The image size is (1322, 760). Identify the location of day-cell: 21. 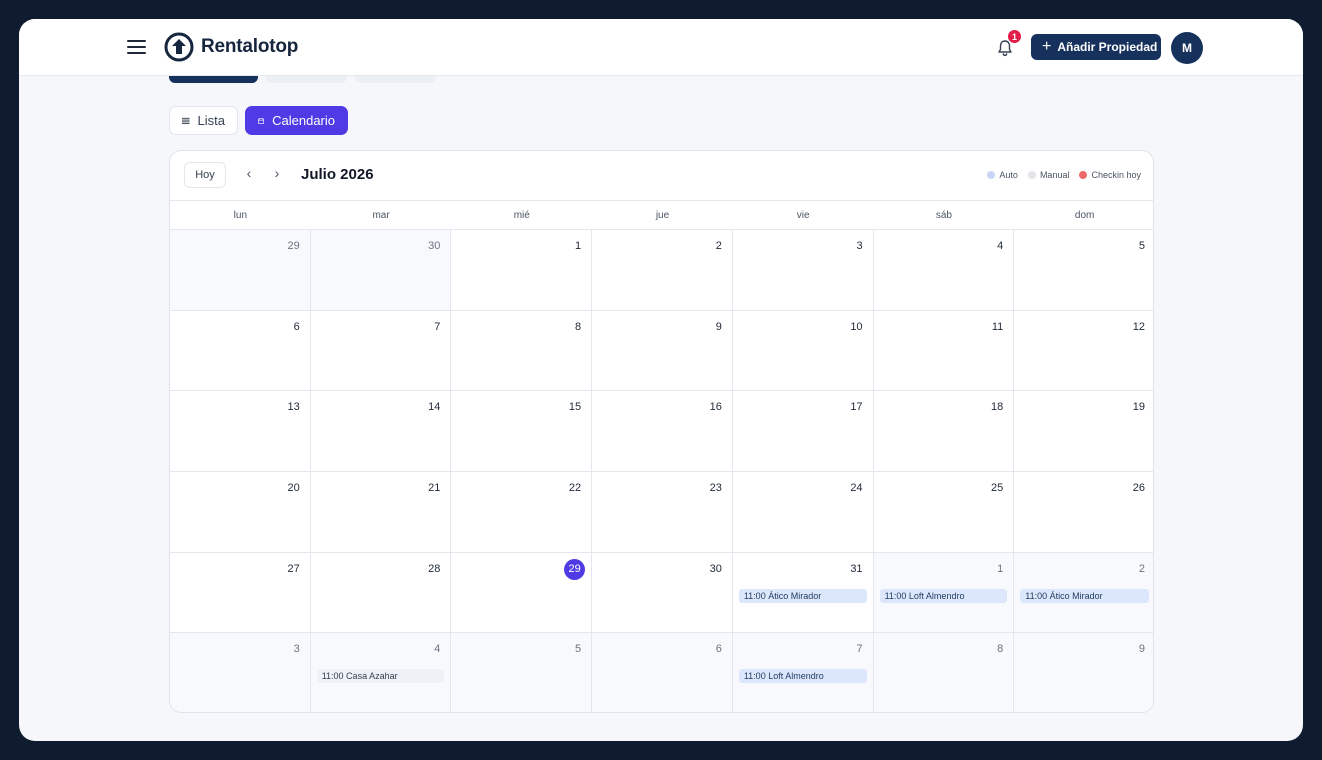
(381, 512).